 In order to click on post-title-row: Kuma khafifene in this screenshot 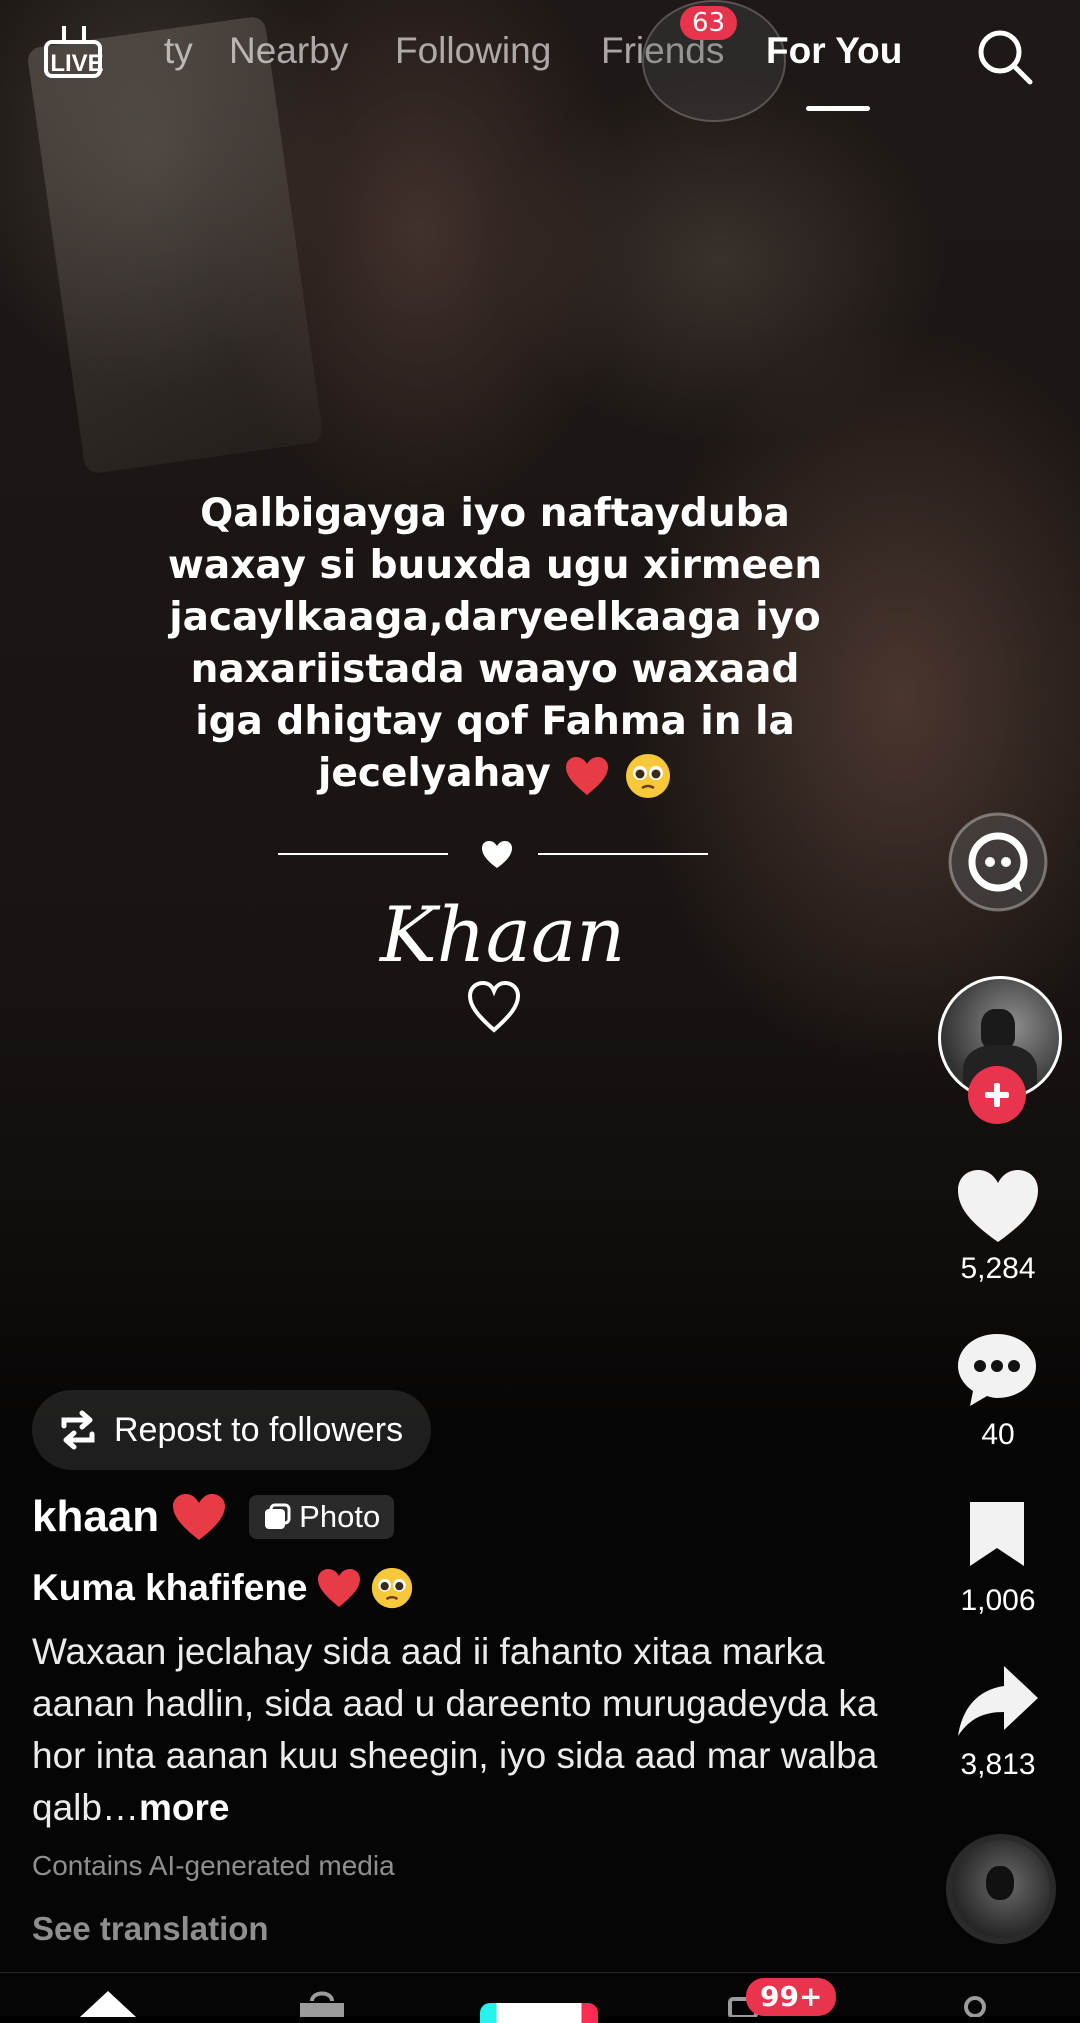, I will do `click(223, 1588)`.